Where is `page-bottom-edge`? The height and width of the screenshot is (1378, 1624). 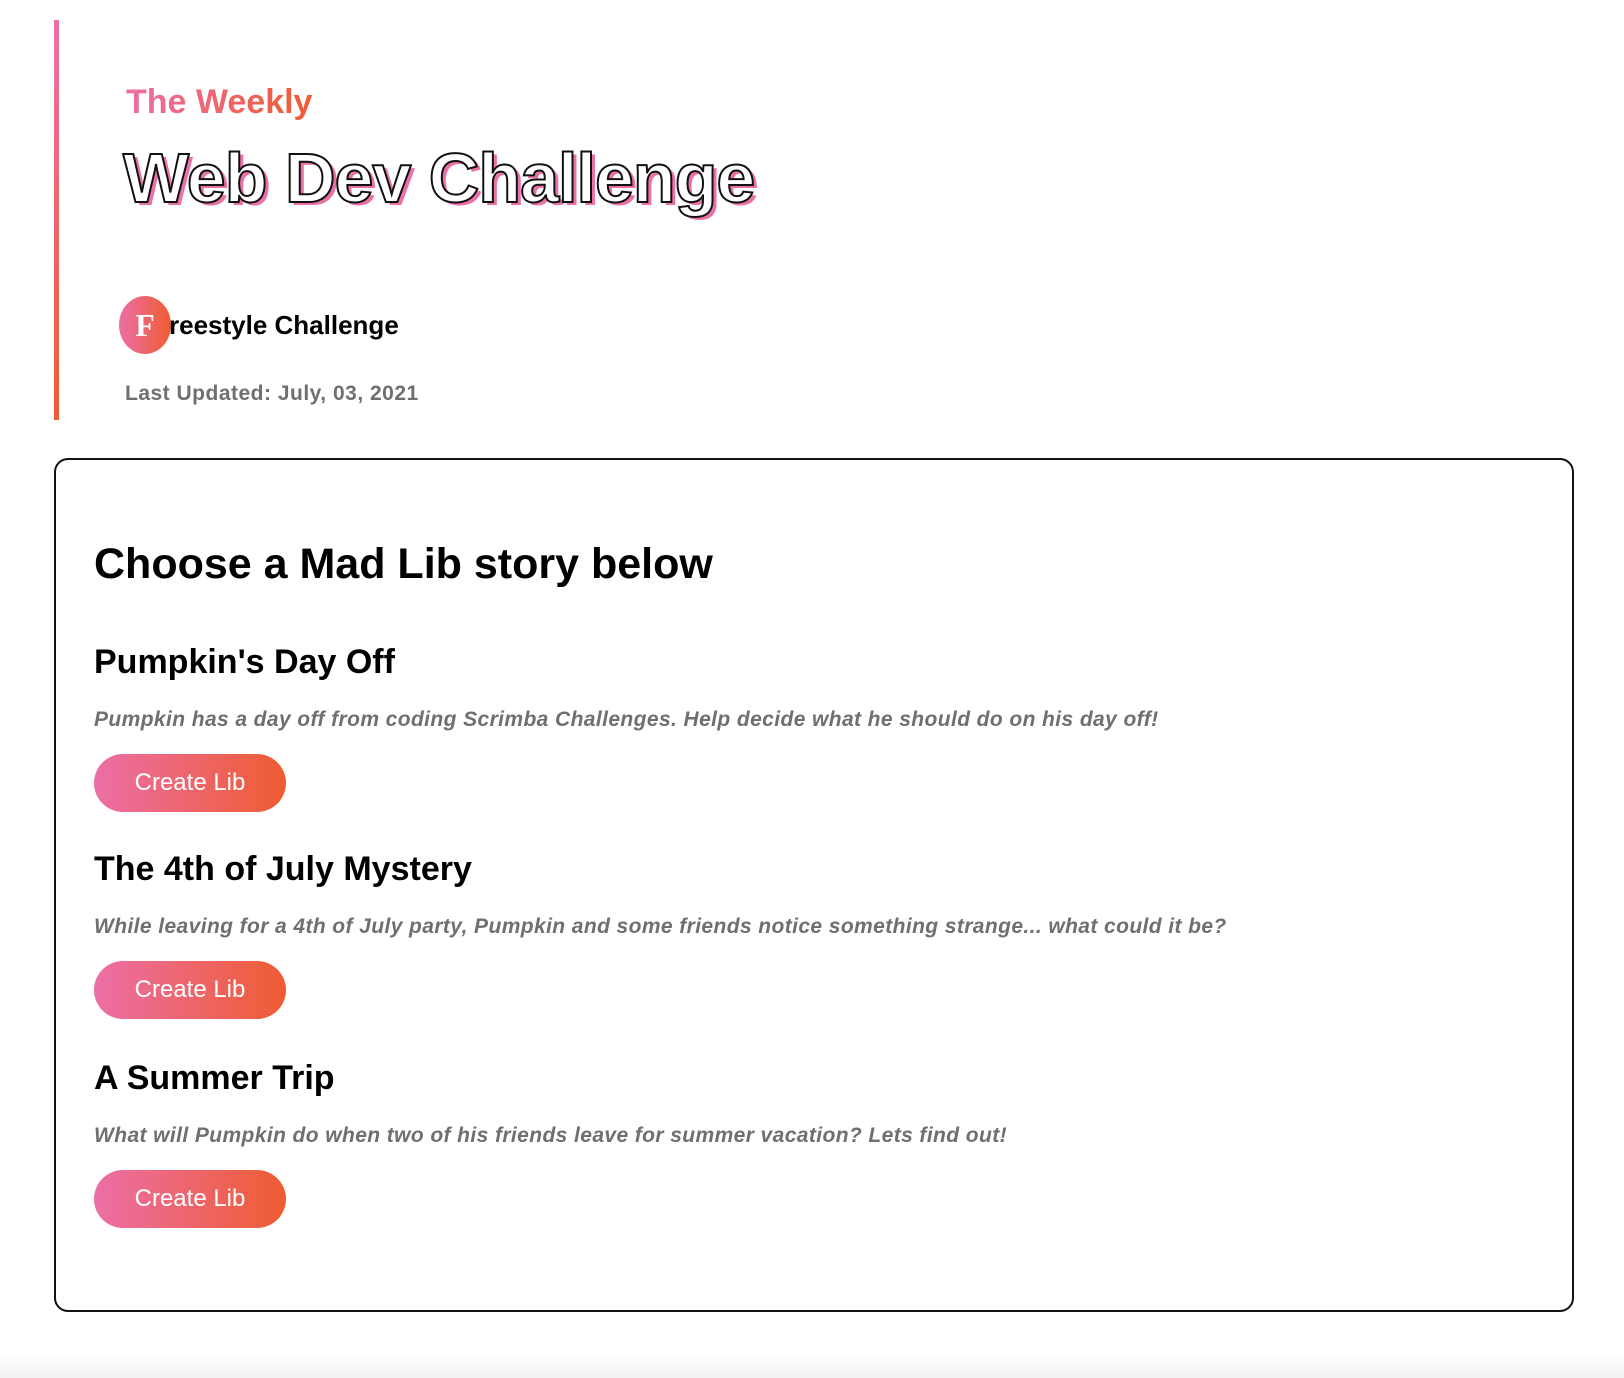
page-bottom-edge is located at coordinates (812, 1364).